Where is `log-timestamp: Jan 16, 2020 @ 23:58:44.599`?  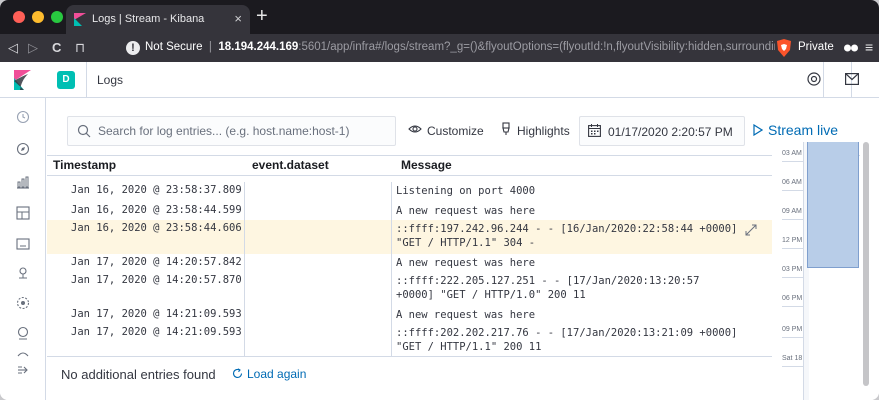 log-timestamp: Jan 16, 2020 @ 23:58:44.599 is located at coordinates (146, 211).